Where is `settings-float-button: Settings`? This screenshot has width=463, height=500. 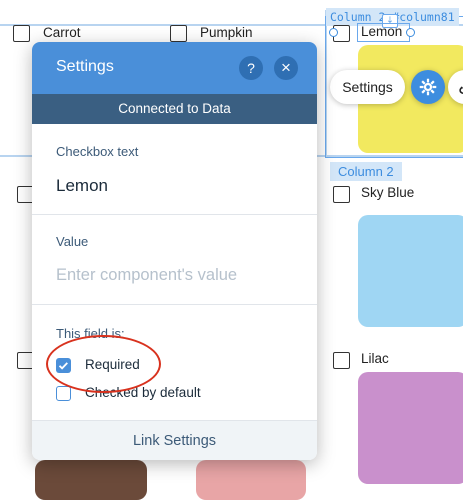 settings-float-button: Settings is located at coordinates (367, 87).